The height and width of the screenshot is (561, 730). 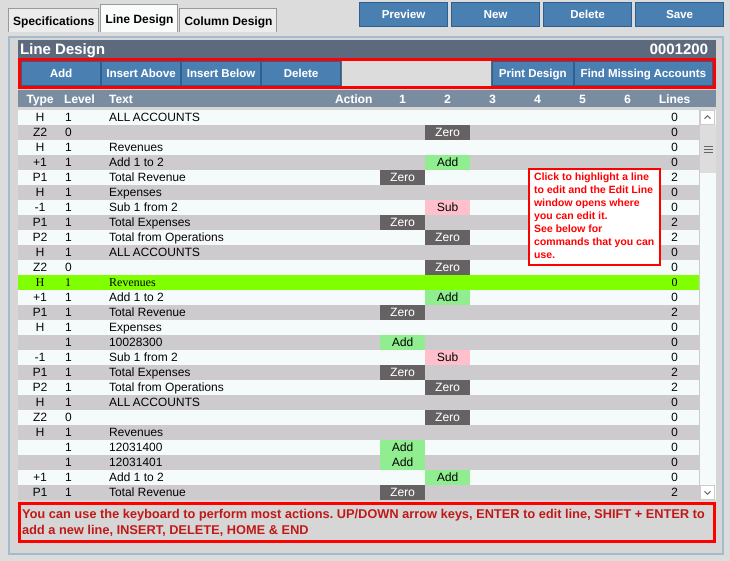 What do you see at coordinates (221, 73) in the screenshot?
I see `toolbar-button: Insert Below` at bounding box center [221, 73].